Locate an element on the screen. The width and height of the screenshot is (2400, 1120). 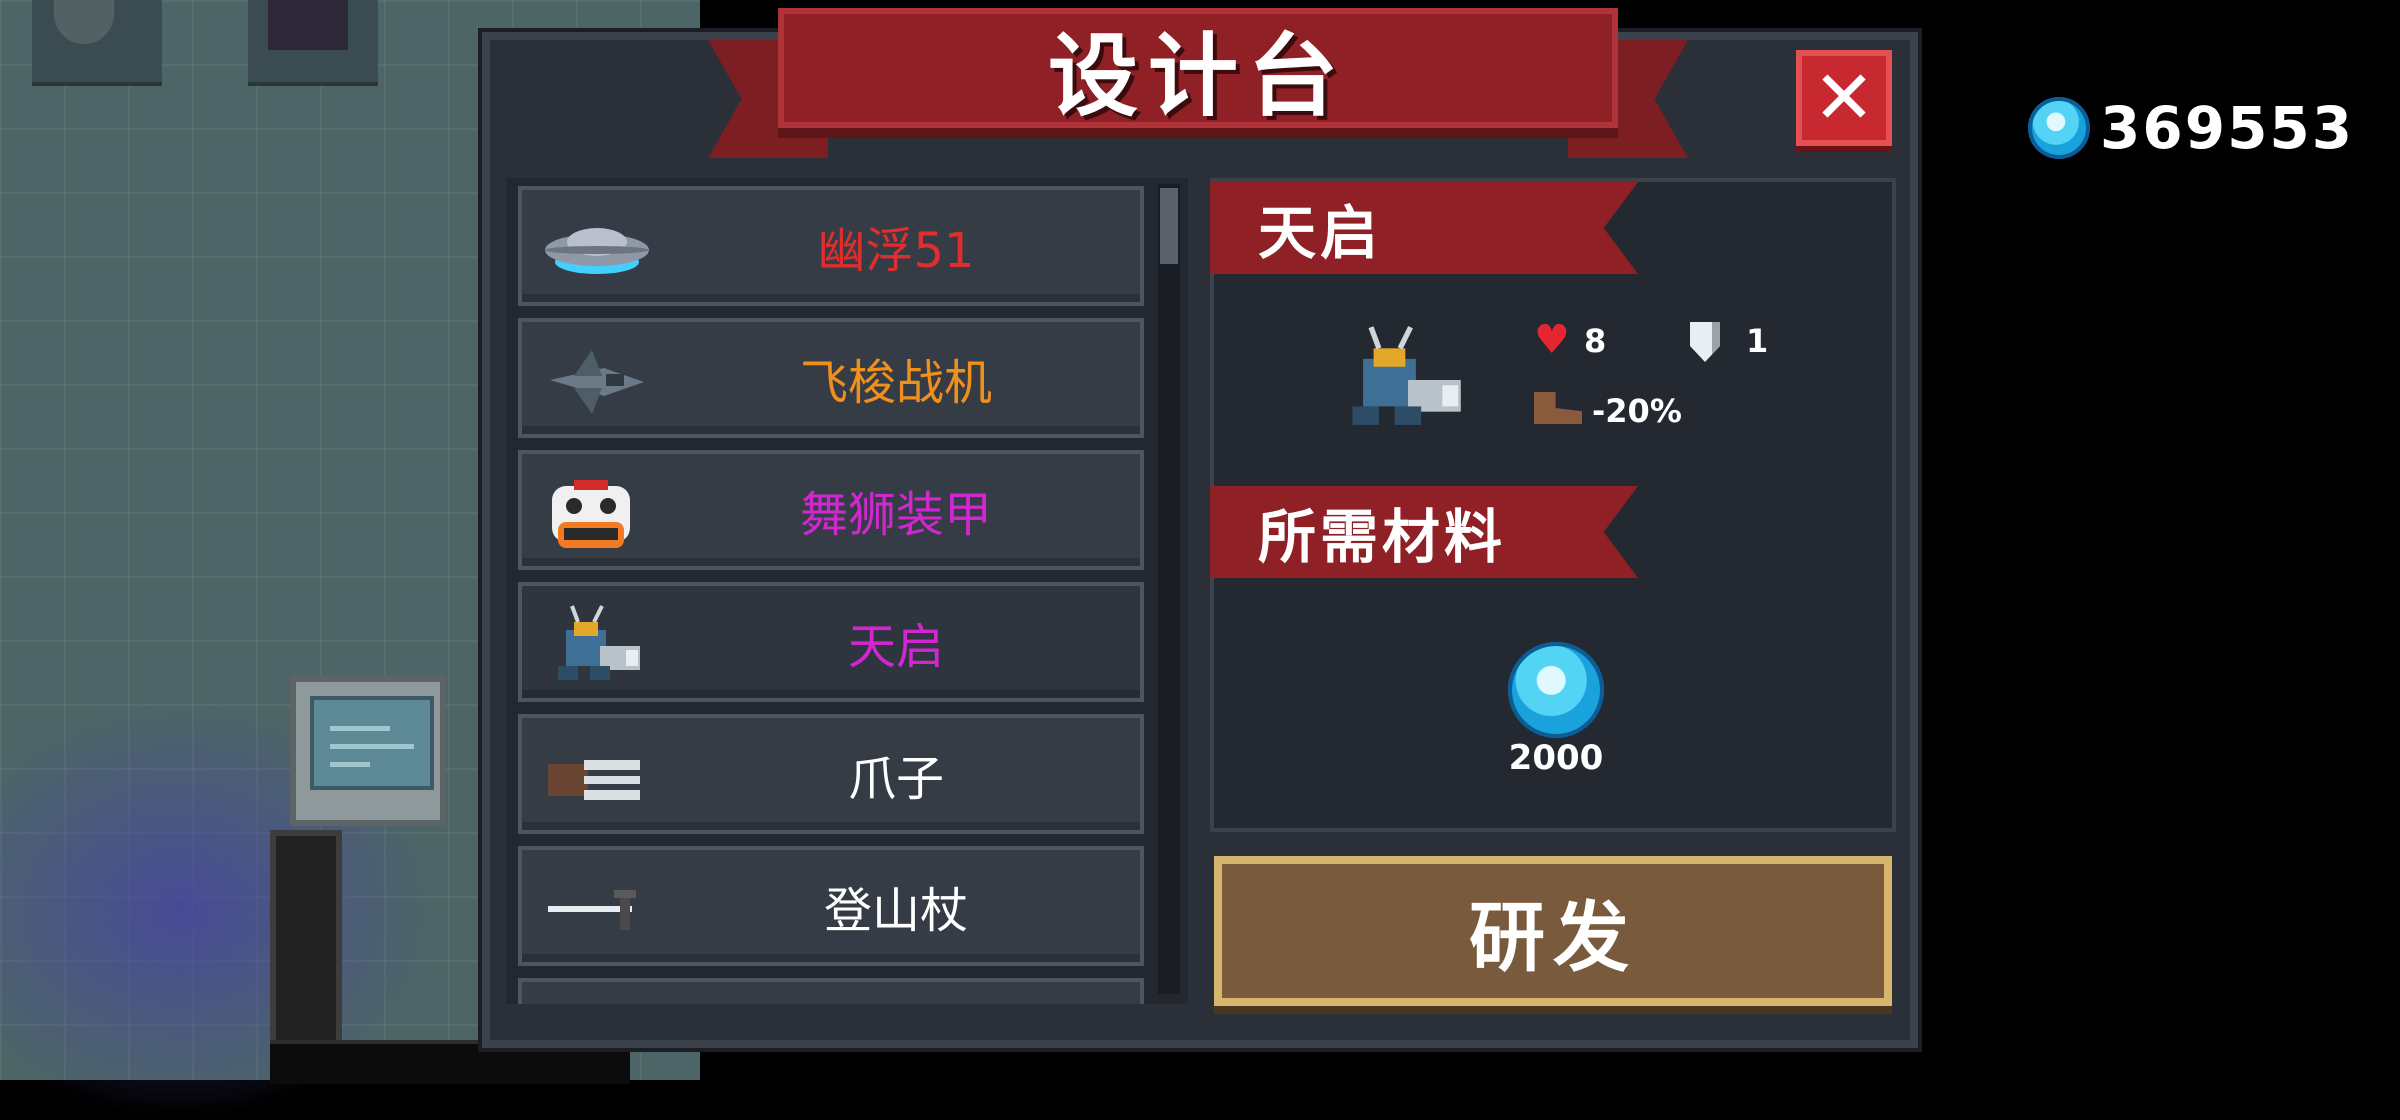
list-item-label: 天启 is located at coordinates (895, 647).